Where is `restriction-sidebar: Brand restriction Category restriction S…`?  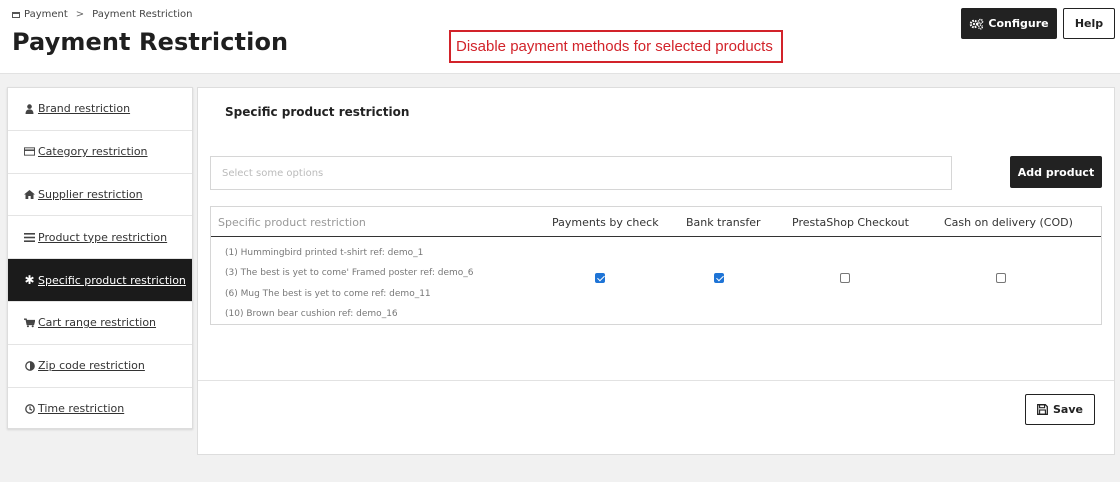
restriction-sidebar: Brand restriction Category restriction S… is located at coordinates (100, 258).